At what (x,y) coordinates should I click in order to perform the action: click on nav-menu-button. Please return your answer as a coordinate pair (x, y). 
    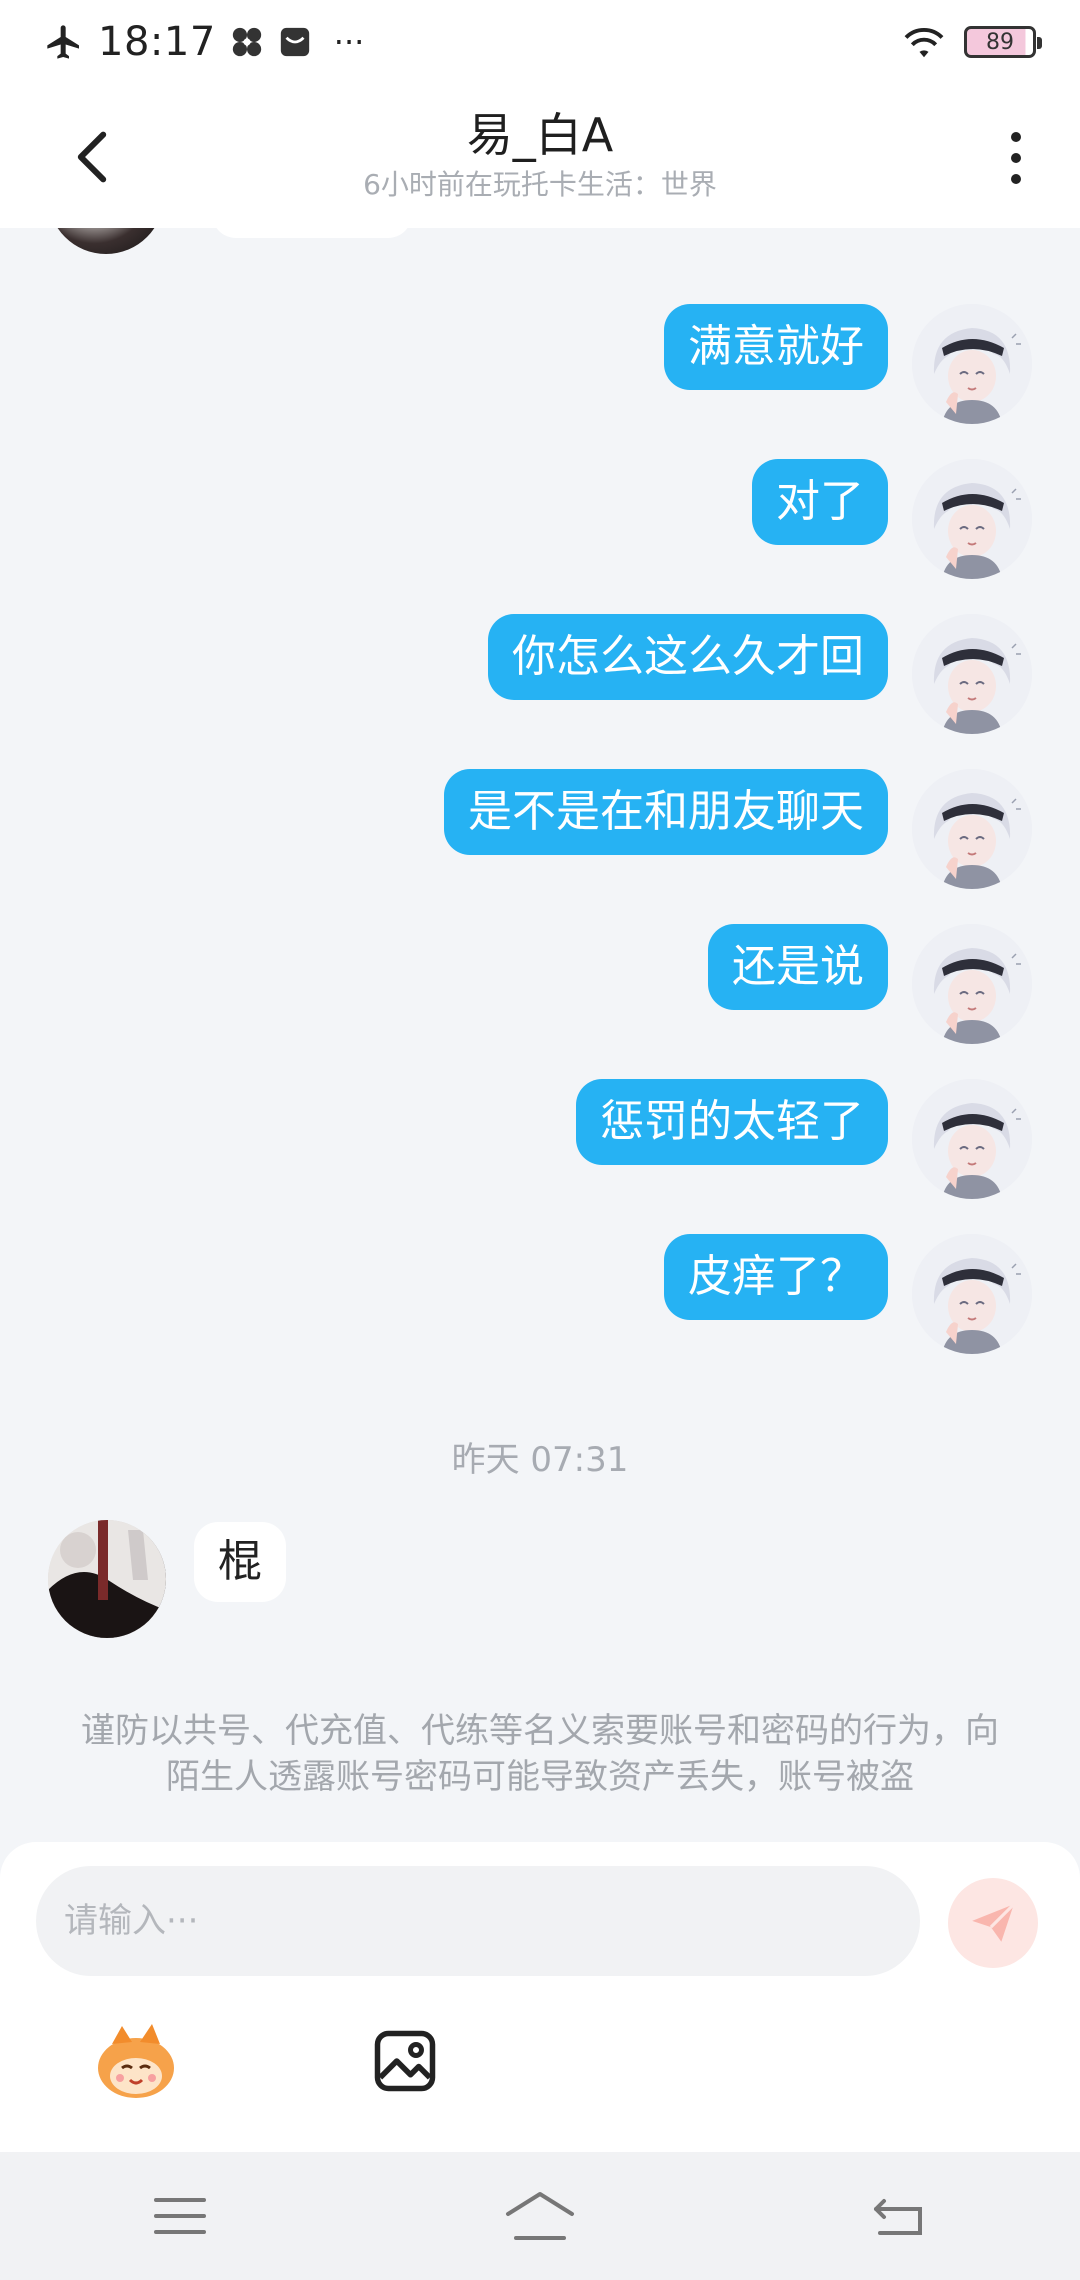
    Looking at the image, I should click on (180, 2216).